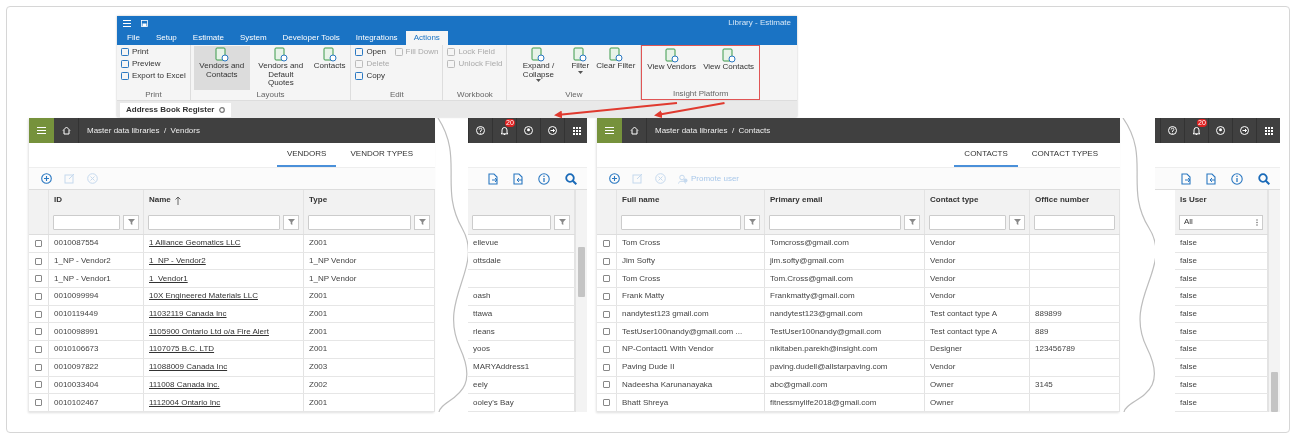 The height and width of the screenshot is (439, 1296). Describe the element at coordinates (160, 200) in the screenshot. I see `column-header: Name` at that location.